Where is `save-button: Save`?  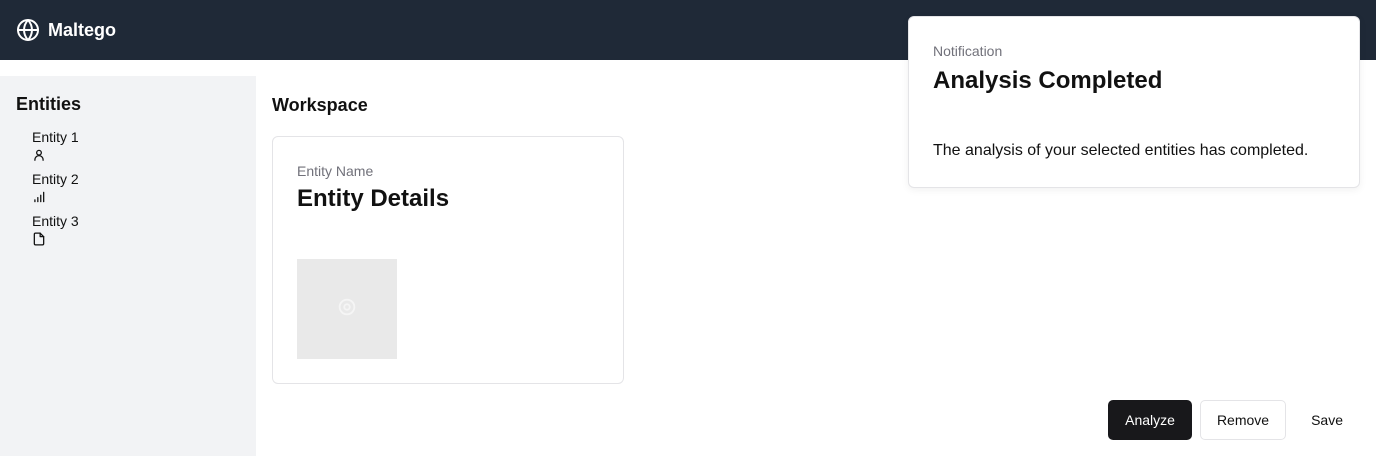
save-button: Save is located at coordinates (1327, 420).